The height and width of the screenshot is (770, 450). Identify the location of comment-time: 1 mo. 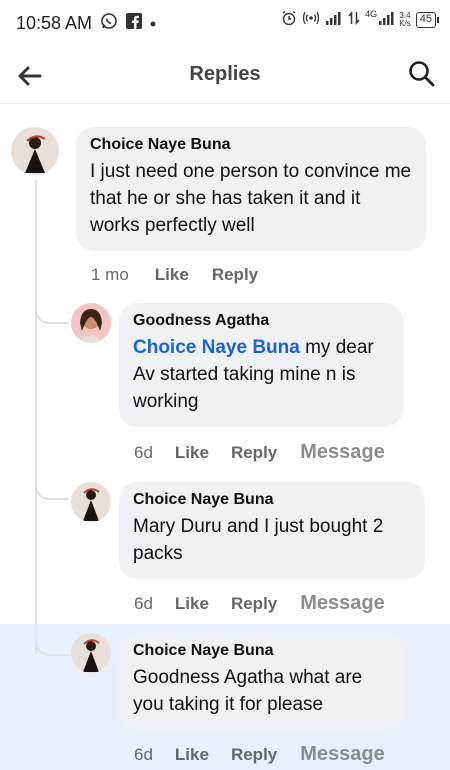
(110, 274).